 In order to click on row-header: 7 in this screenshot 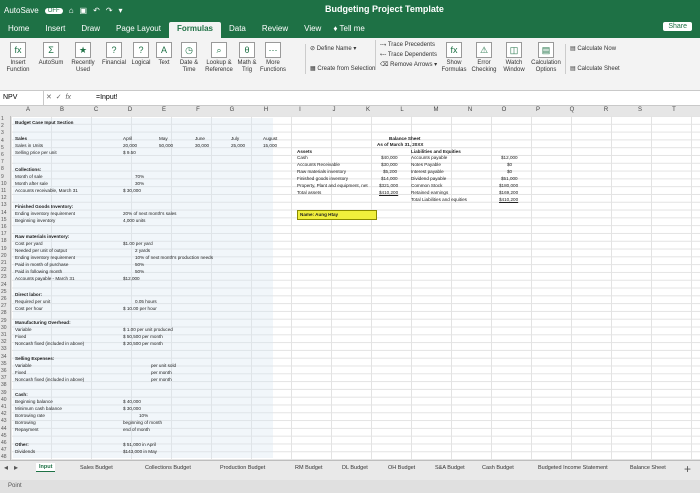, I will do `click(2, 162)`.